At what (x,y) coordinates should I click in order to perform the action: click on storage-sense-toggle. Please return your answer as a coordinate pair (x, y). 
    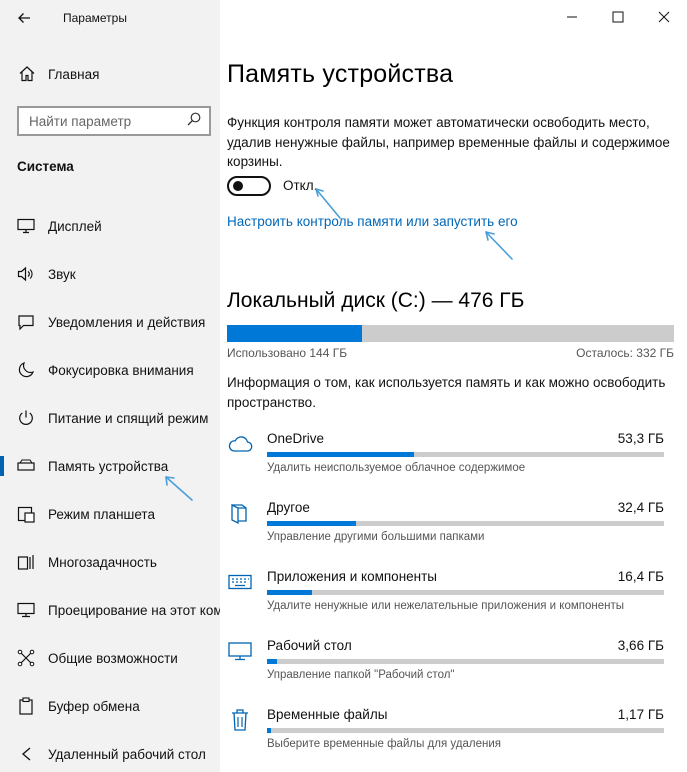
    Looking at the image, I should click on (249, 186).